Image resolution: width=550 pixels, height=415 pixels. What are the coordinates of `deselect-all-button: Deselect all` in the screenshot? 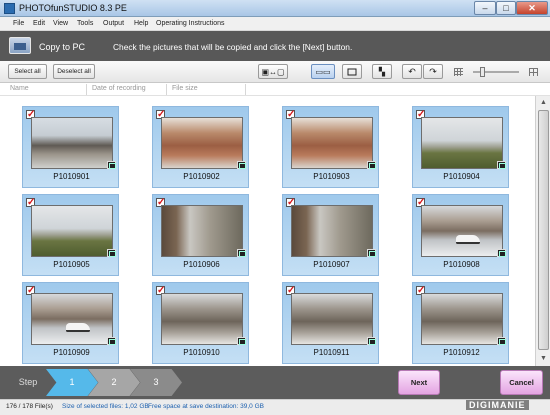 It's located at (74, 71).